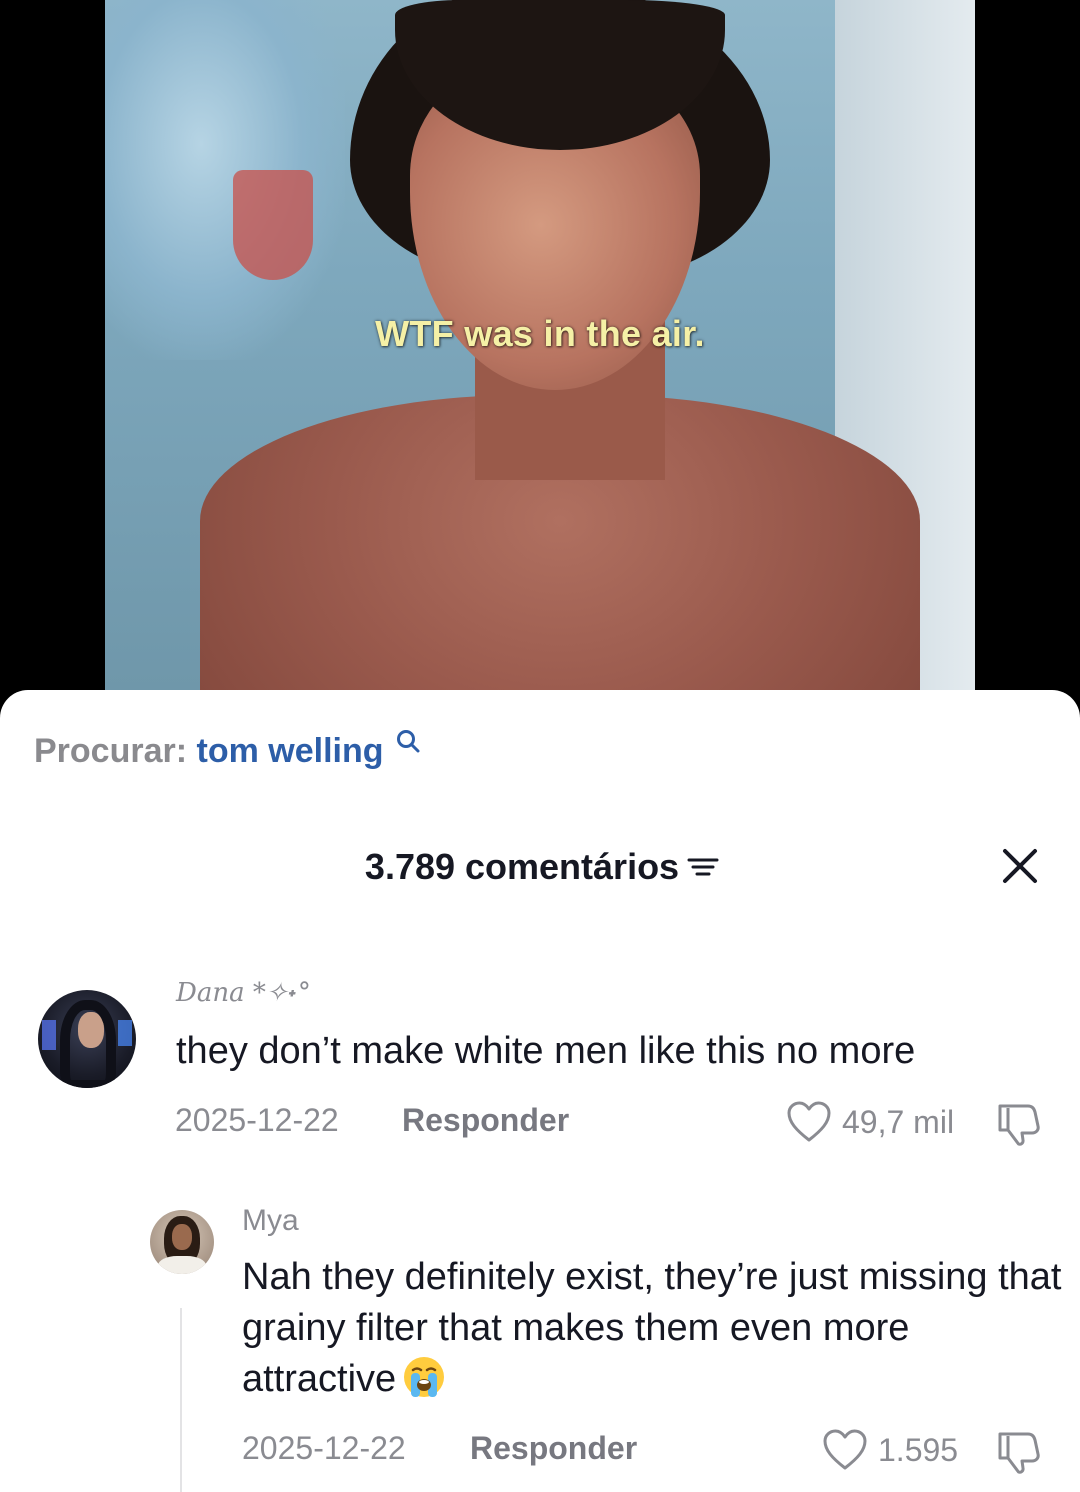  I want to click on comment-username: Dana *✧˖°, so click(243, 993).